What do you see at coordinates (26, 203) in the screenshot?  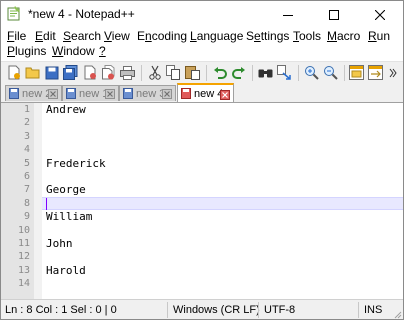 I see `line-number: 8` at bounding box center [26, 203].